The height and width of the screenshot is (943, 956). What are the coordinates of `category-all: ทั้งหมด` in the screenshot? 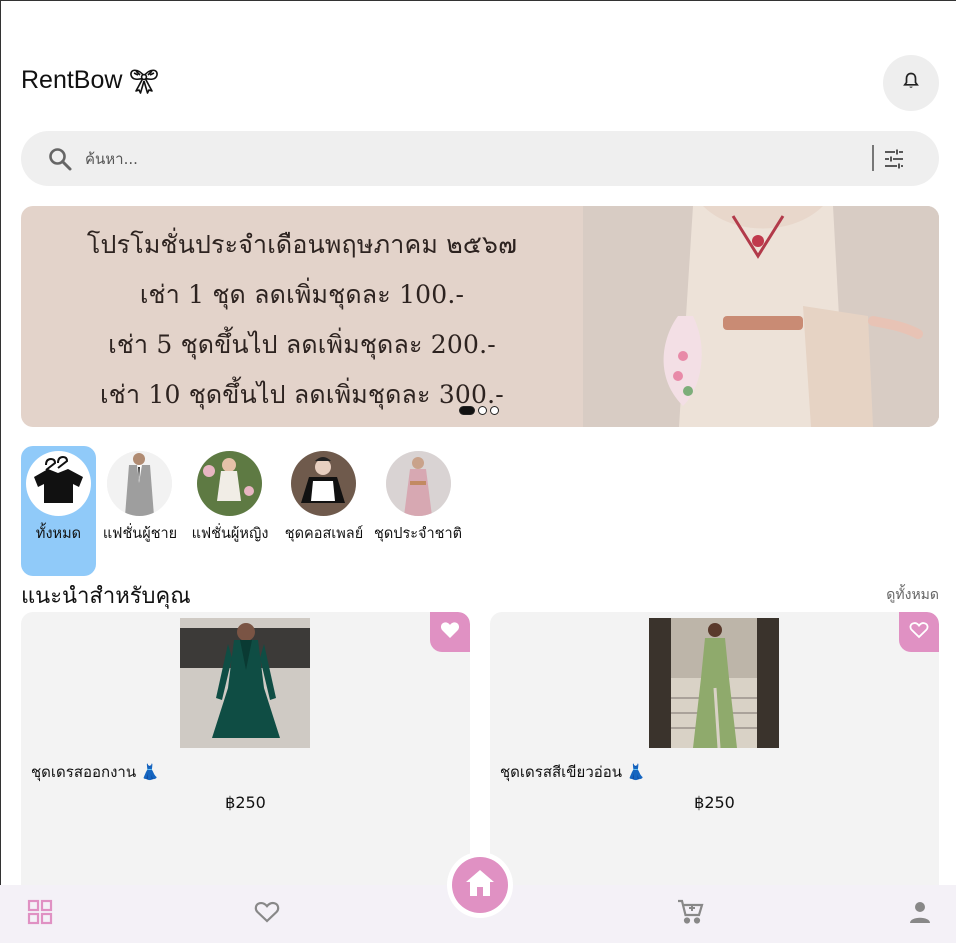 It's located at (58, 511).